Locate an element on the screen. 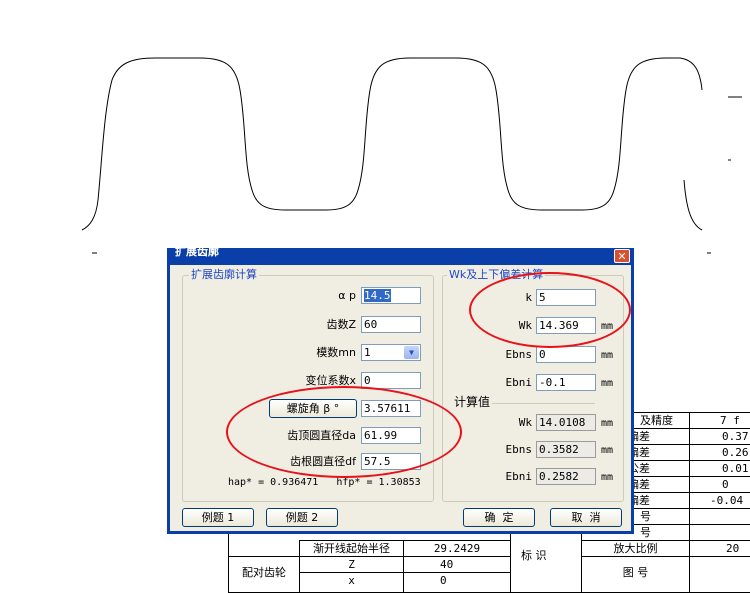 Image resolution: width=750 pixels, height=593 pixels. table-cell: 29.2429 is located at coordinates (457, 548).